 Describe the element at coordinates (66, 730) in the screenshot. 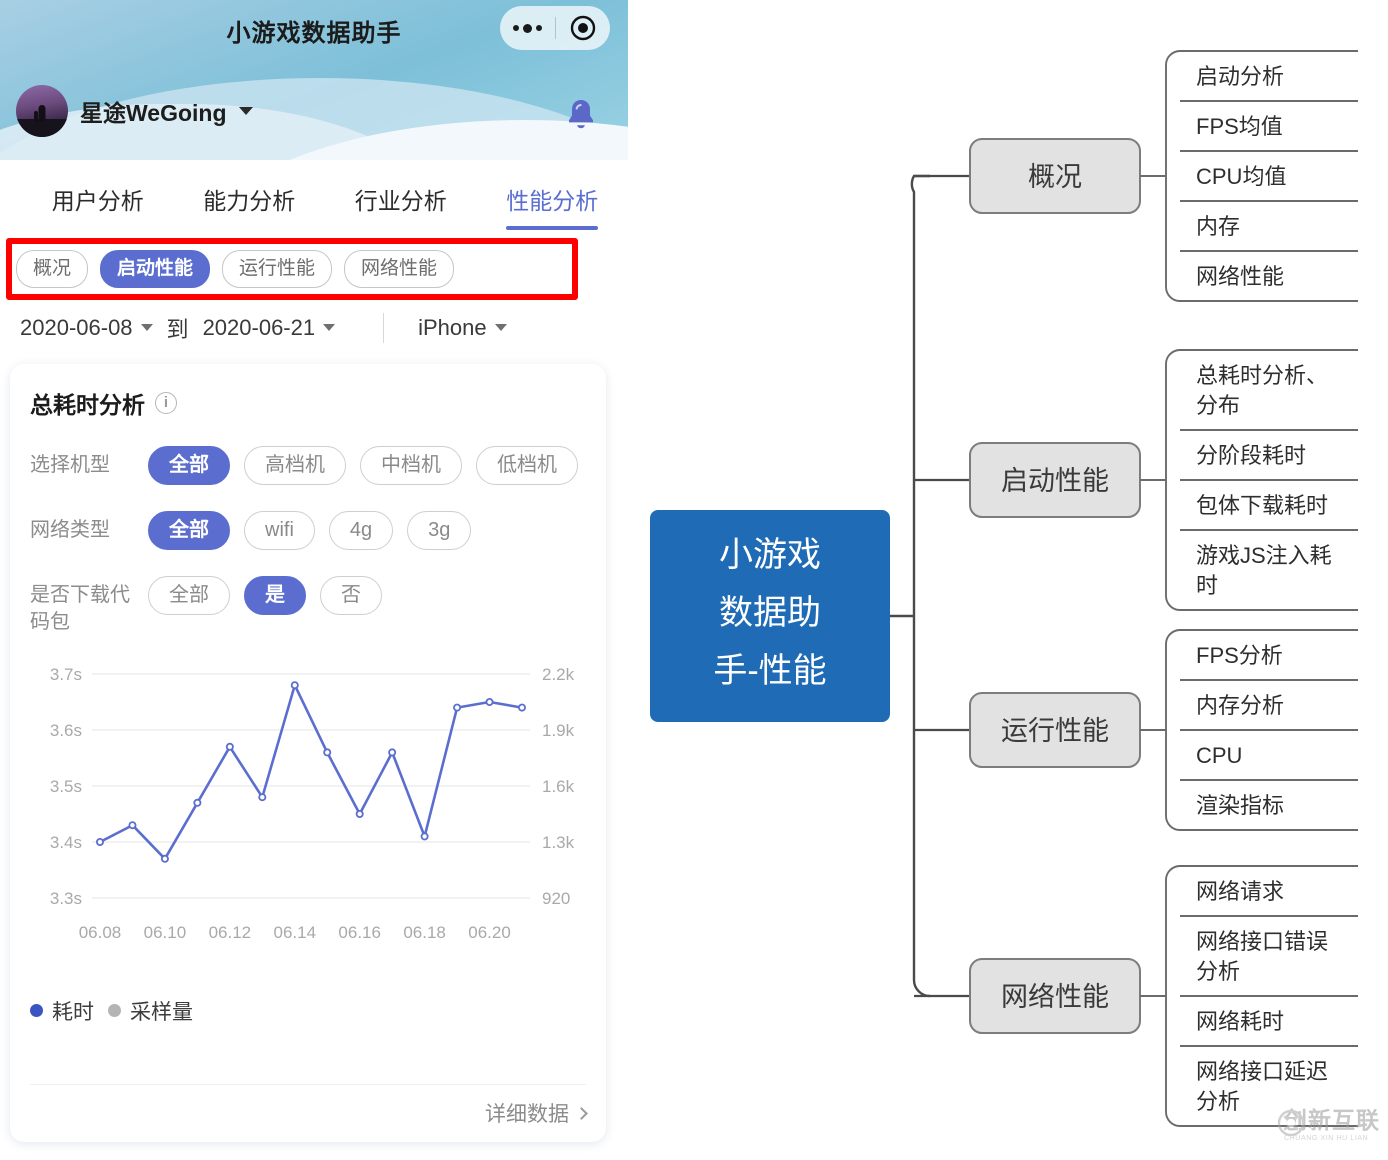

I see `svg-text: 3.6s` at that location.